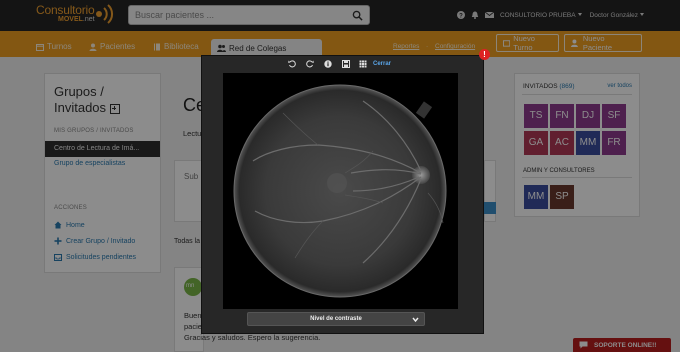 The height and width of the screenshot is (352, 680). I want to click on contrast-label: Nivel de contraste, so click(336, 319).